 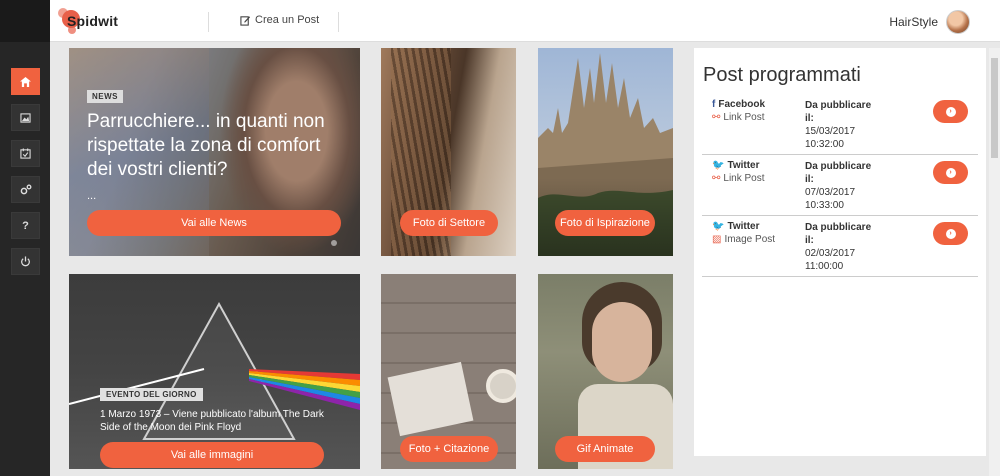 I want to click on evento-badge: EVENTO DEL GIORNO, so click(x=151, y=394).